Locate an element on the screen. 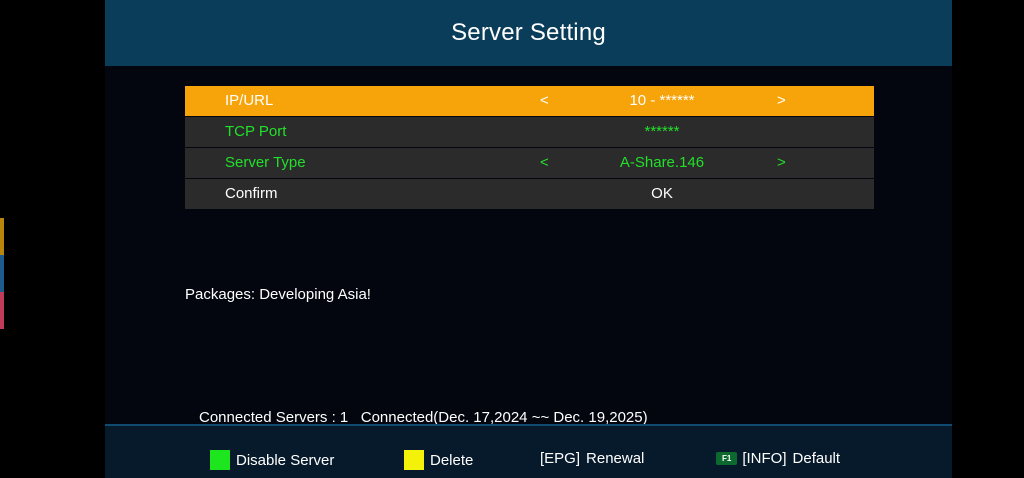 The image size is (1024, 478). tcp-port-label: TCP Port is located at coordinates (256, 131).